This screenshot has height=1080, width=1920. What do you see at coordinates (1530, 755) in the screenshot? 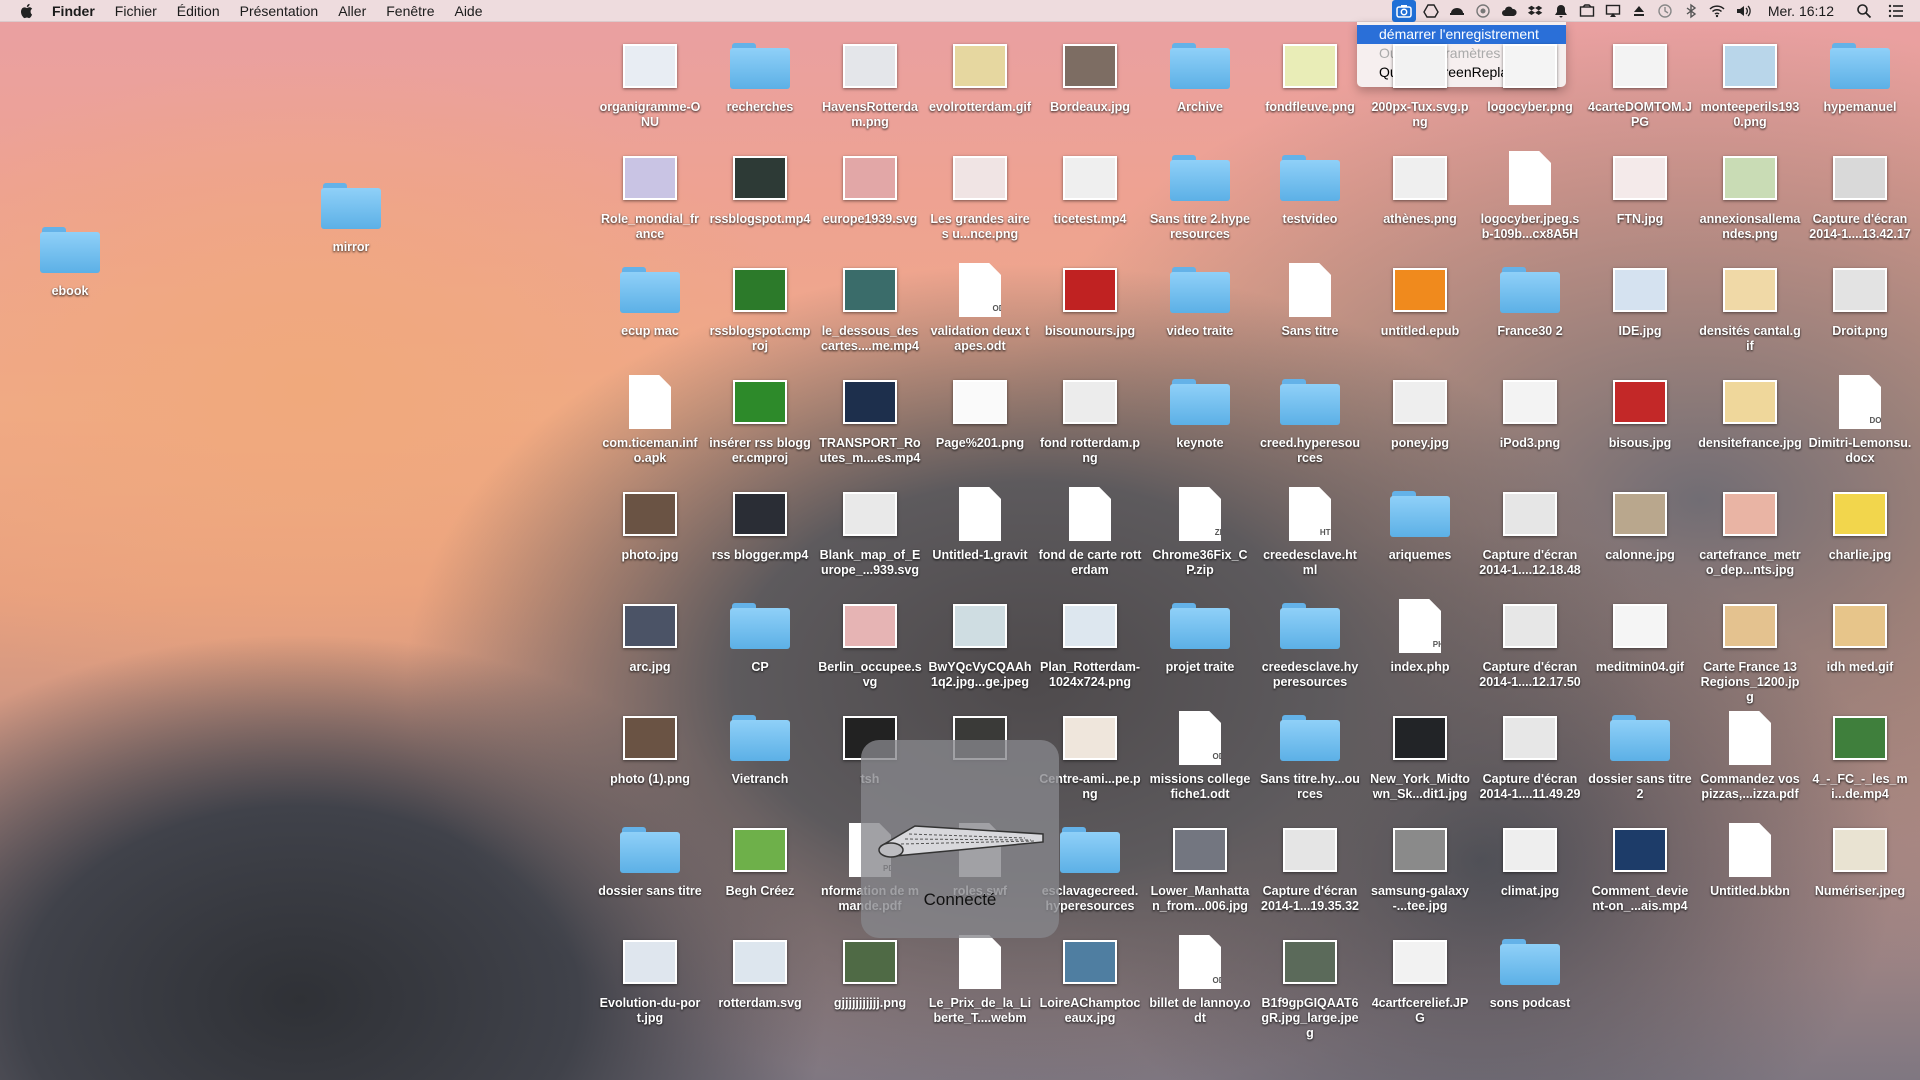
I see `desktop-item: Capture d'écran 2014-1....11.49.29` at bounding box center [1530, 755].